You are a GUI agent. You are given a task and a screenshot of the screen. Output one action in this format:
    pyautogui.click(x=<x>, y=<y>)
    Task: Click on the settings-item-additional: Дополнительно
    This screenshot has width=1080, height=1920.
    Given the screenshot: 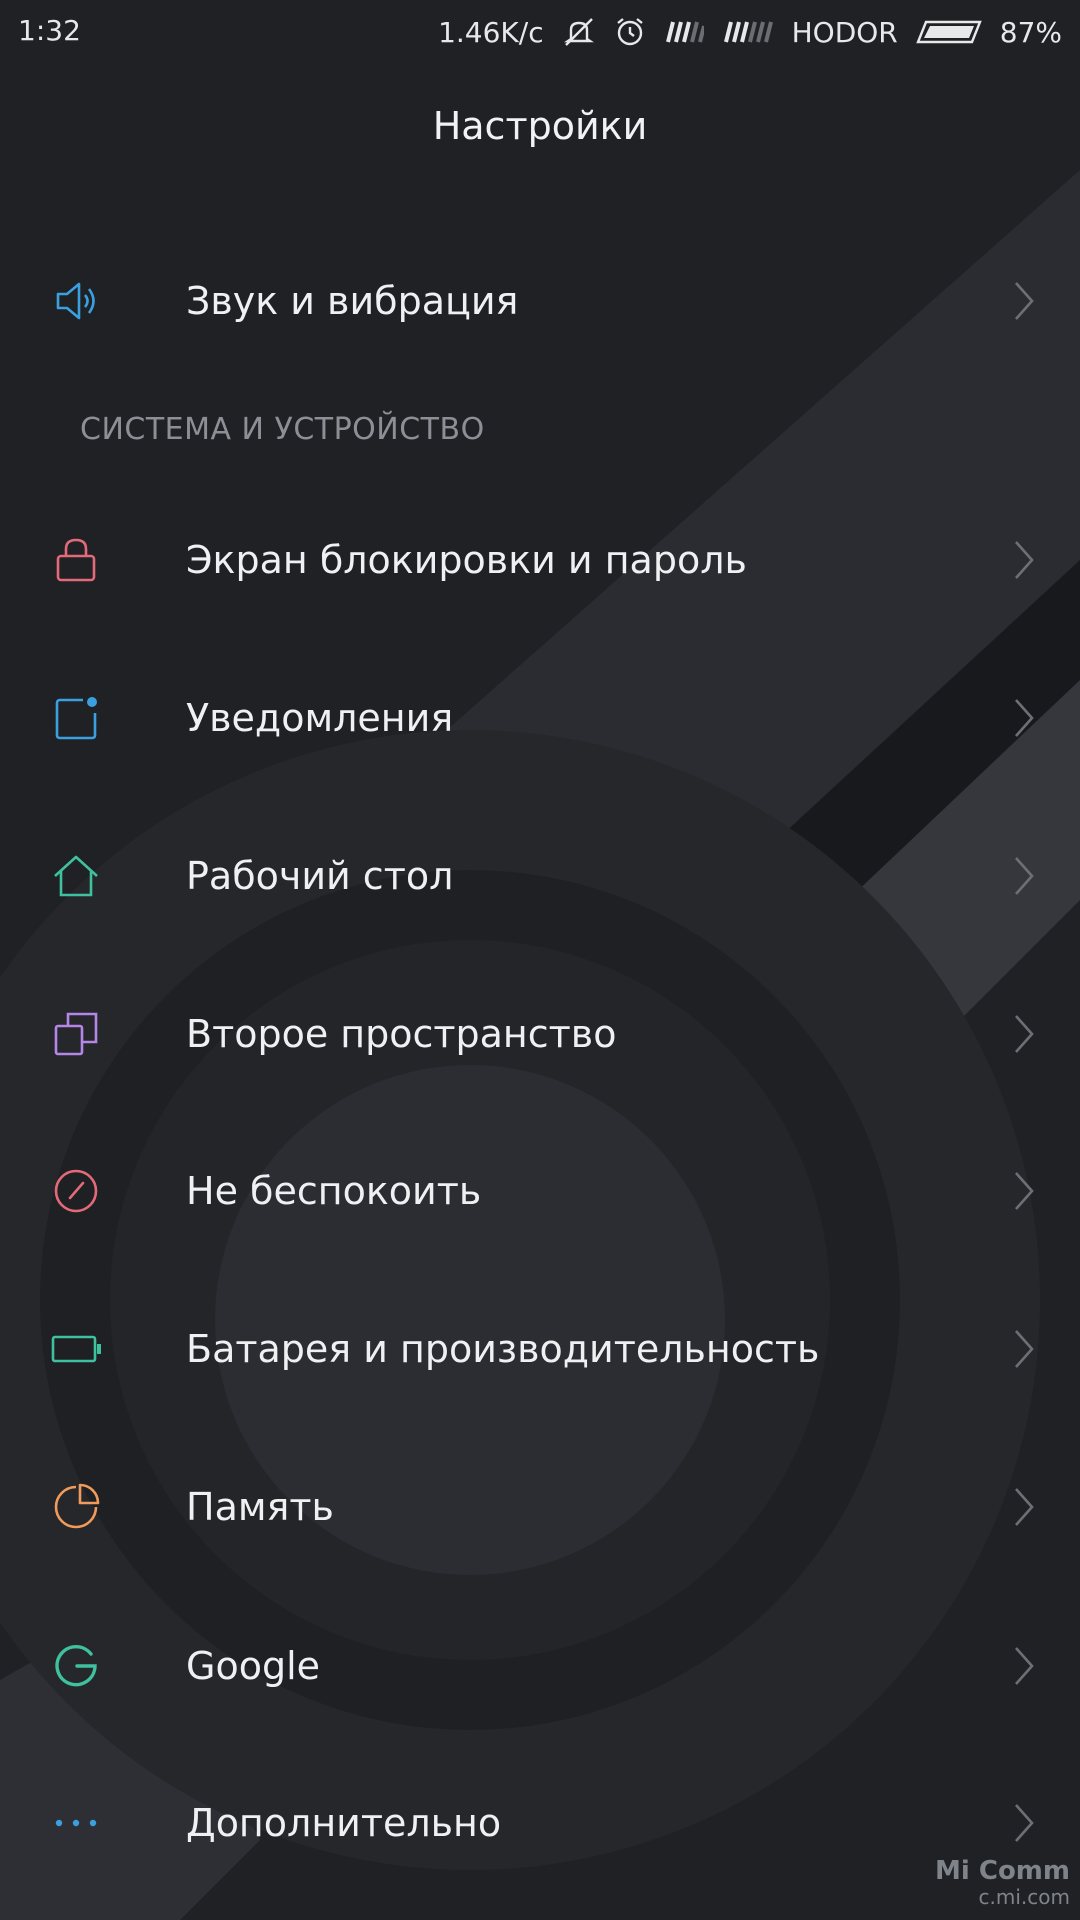 What is the action you would take?
    pyautogui.click(x=540, y=1823)
    